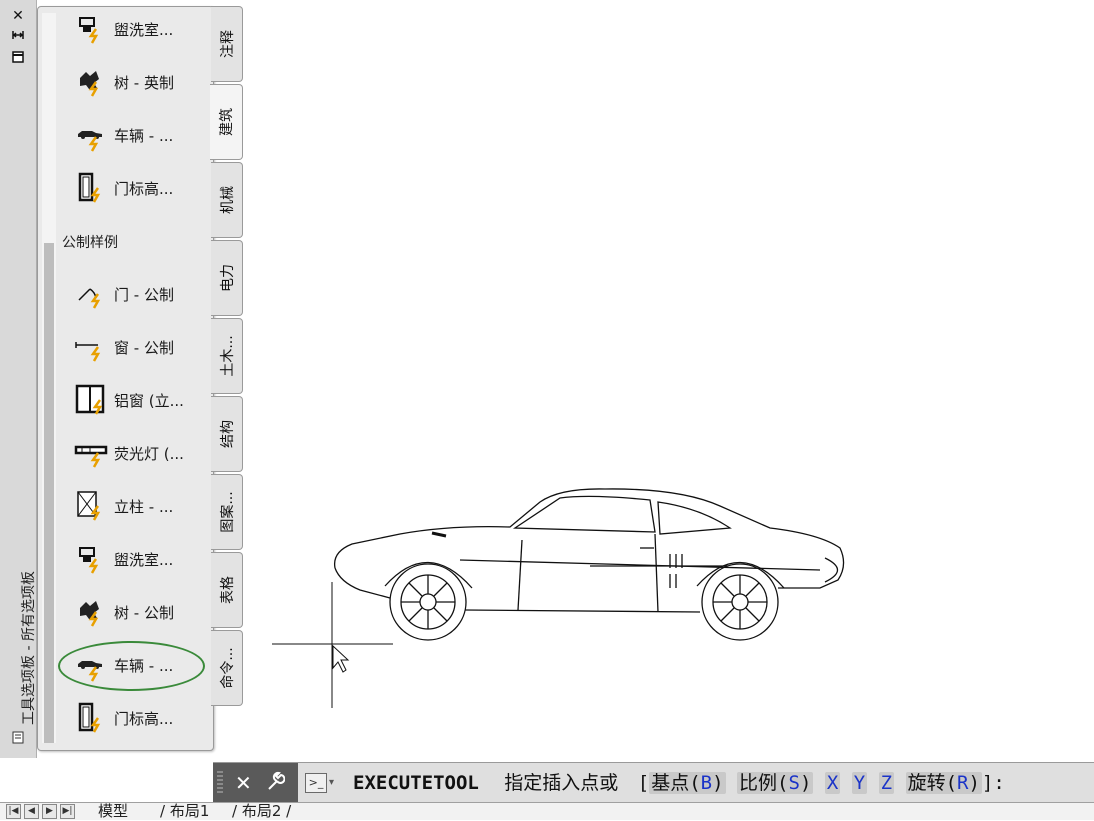  What do you see at coordinates (227, 44) in the screenshot?
I see `tab-annotation: 注释` at bounding box center [227, 44].